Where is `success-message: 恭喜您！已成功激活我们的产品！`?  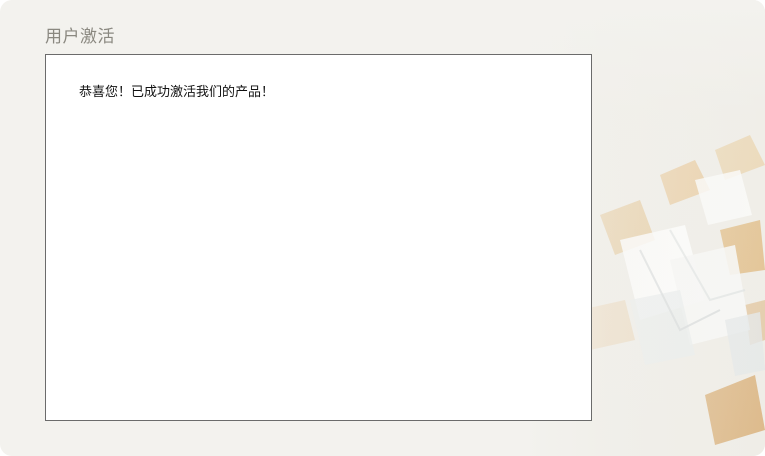
success-message: 恭喜您！已成功激活我们的产品！ is located at coordinates (177, 92).